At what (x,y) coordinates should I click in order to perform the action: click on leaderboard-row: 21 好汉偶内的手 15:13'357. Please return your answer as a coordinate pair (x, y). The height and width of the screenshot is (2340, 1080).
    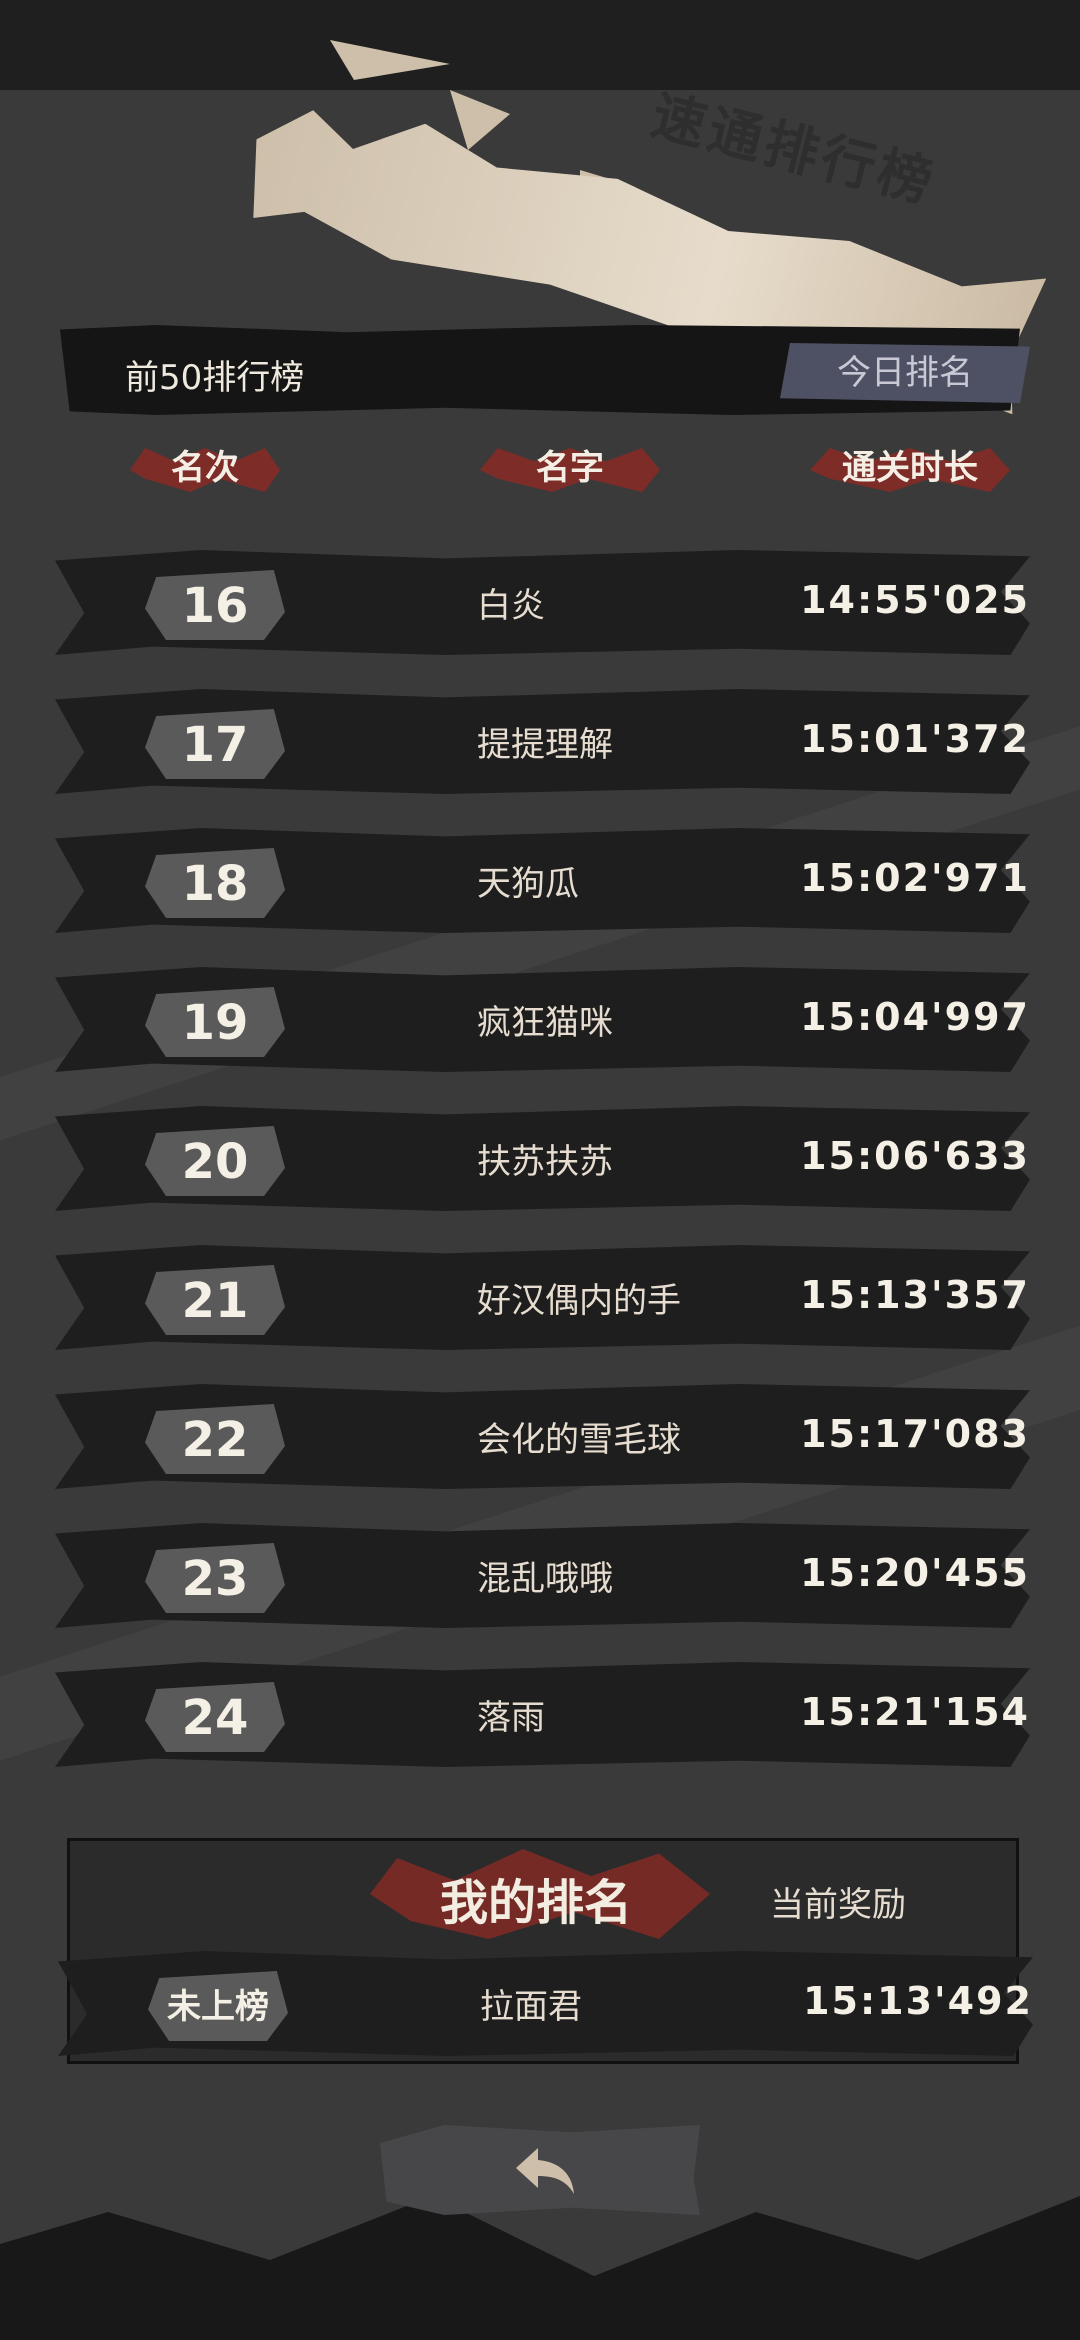
    Looking at the image, I should click on (542, 1295).